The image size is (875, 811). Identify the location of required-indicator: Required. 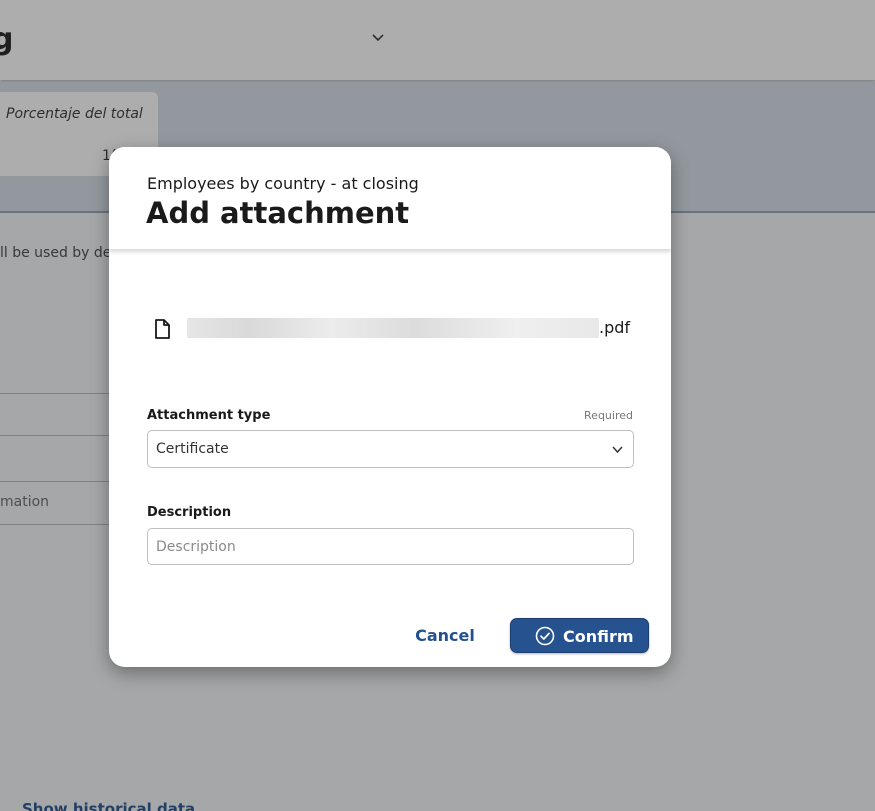
(608, 415).